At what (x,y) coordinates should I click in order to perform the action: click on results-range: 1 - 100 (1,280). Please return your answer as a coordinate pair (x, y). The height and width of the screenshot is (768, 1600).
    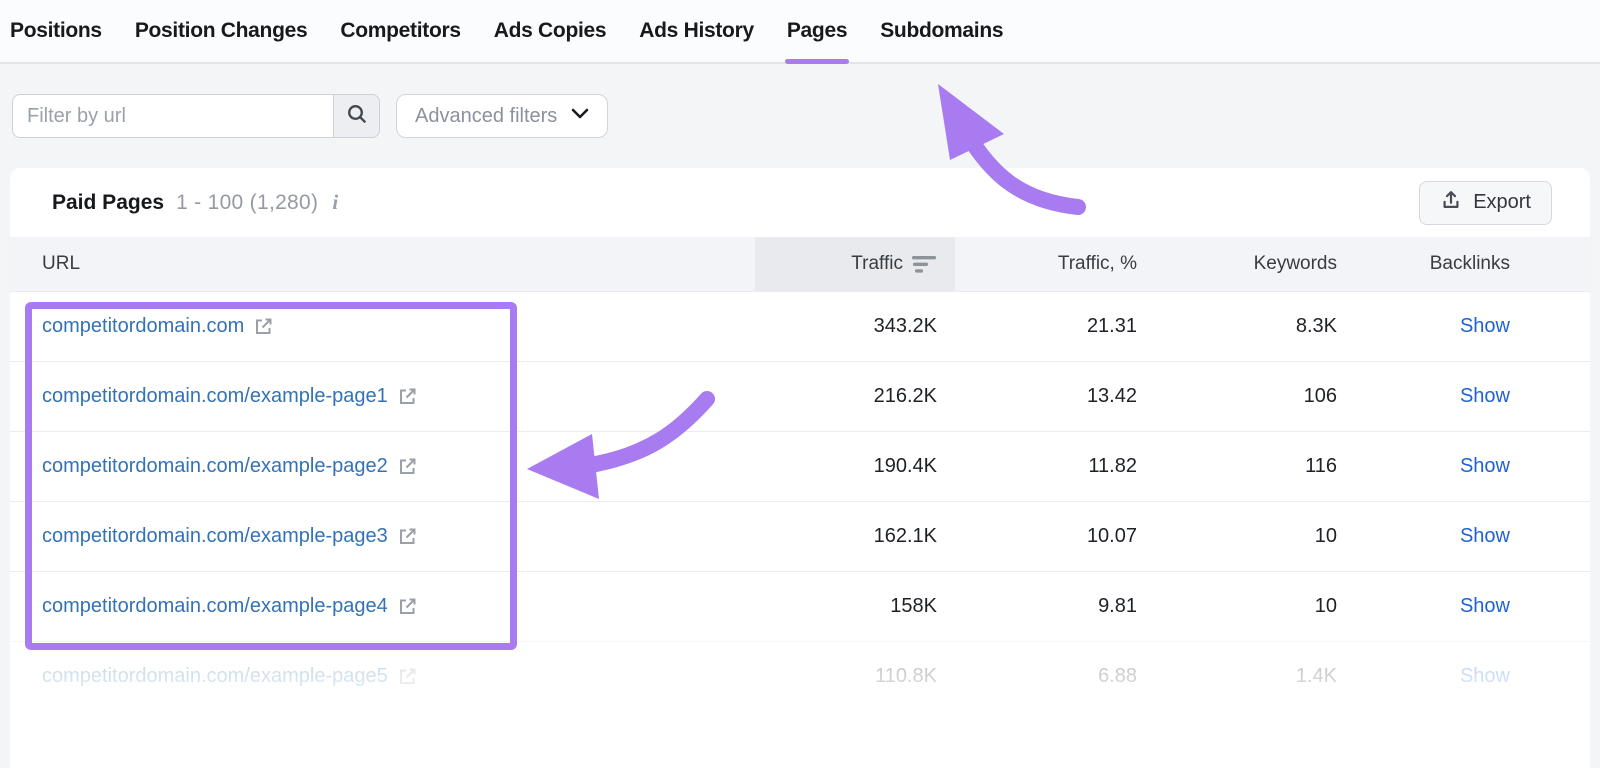
    Looking at the image, I should click on (247, 202).